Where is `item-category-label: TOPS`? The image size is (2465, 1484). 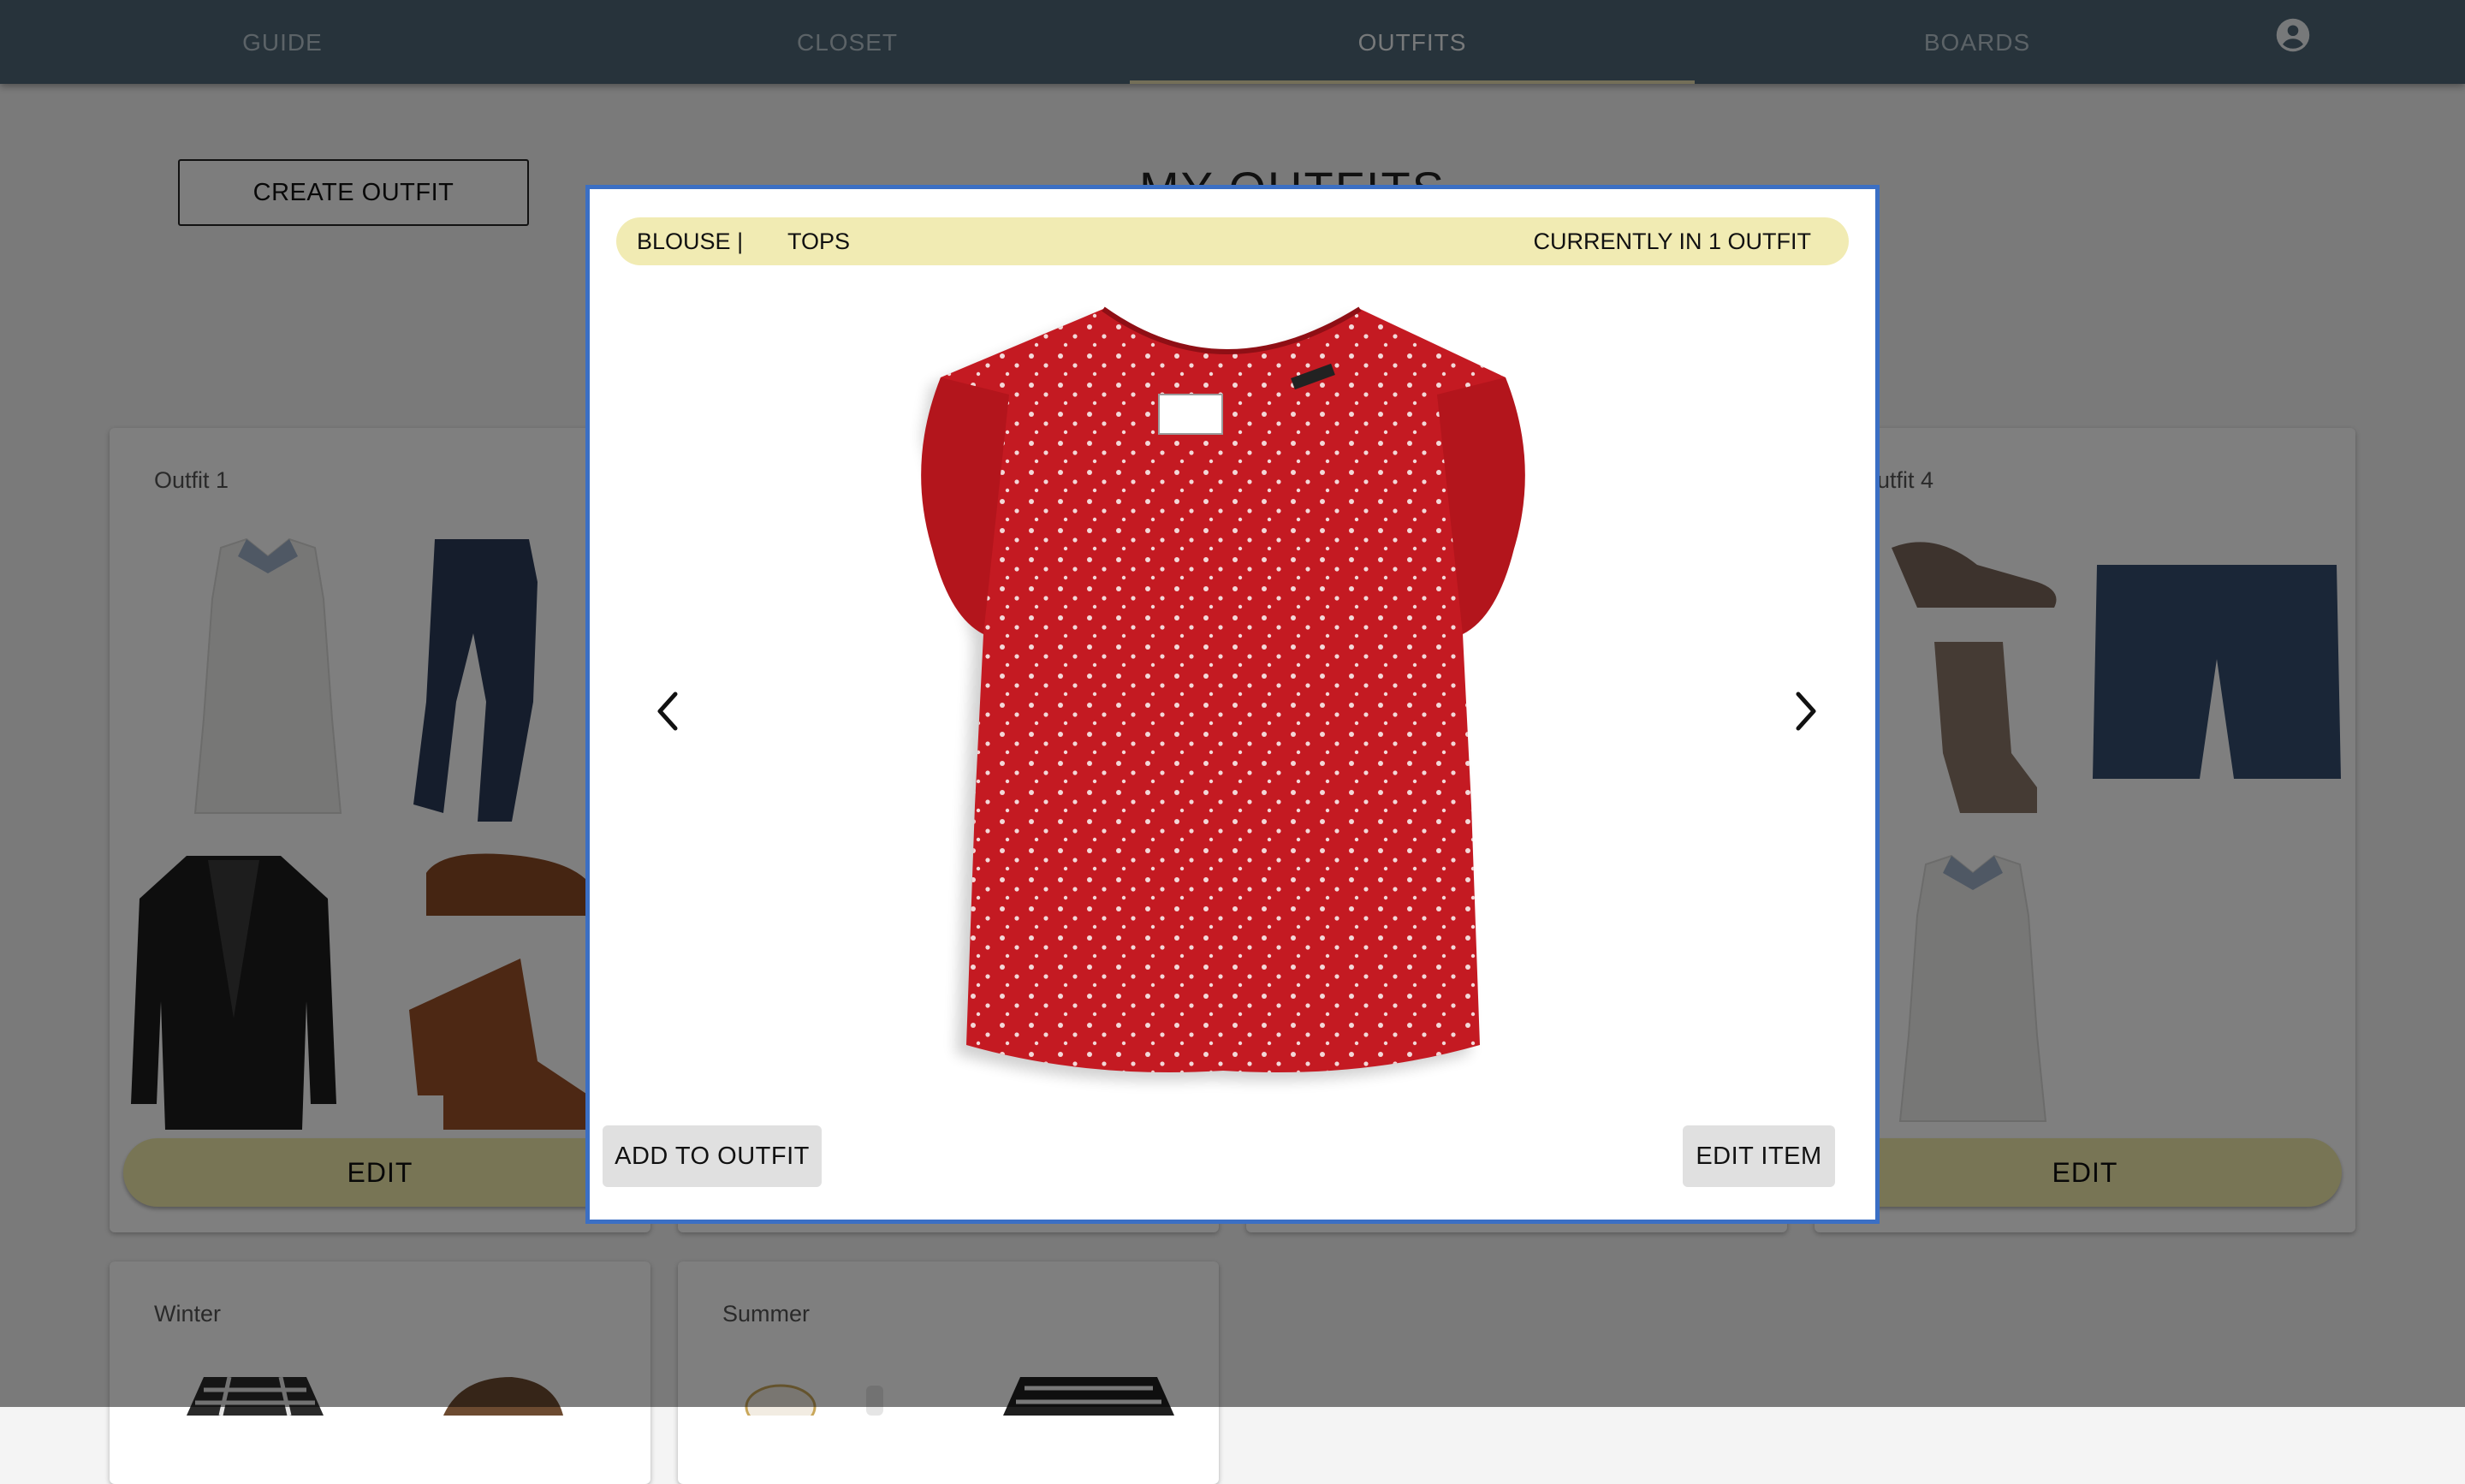
item-category-label: TOPS is located at coordinates (819, 242).